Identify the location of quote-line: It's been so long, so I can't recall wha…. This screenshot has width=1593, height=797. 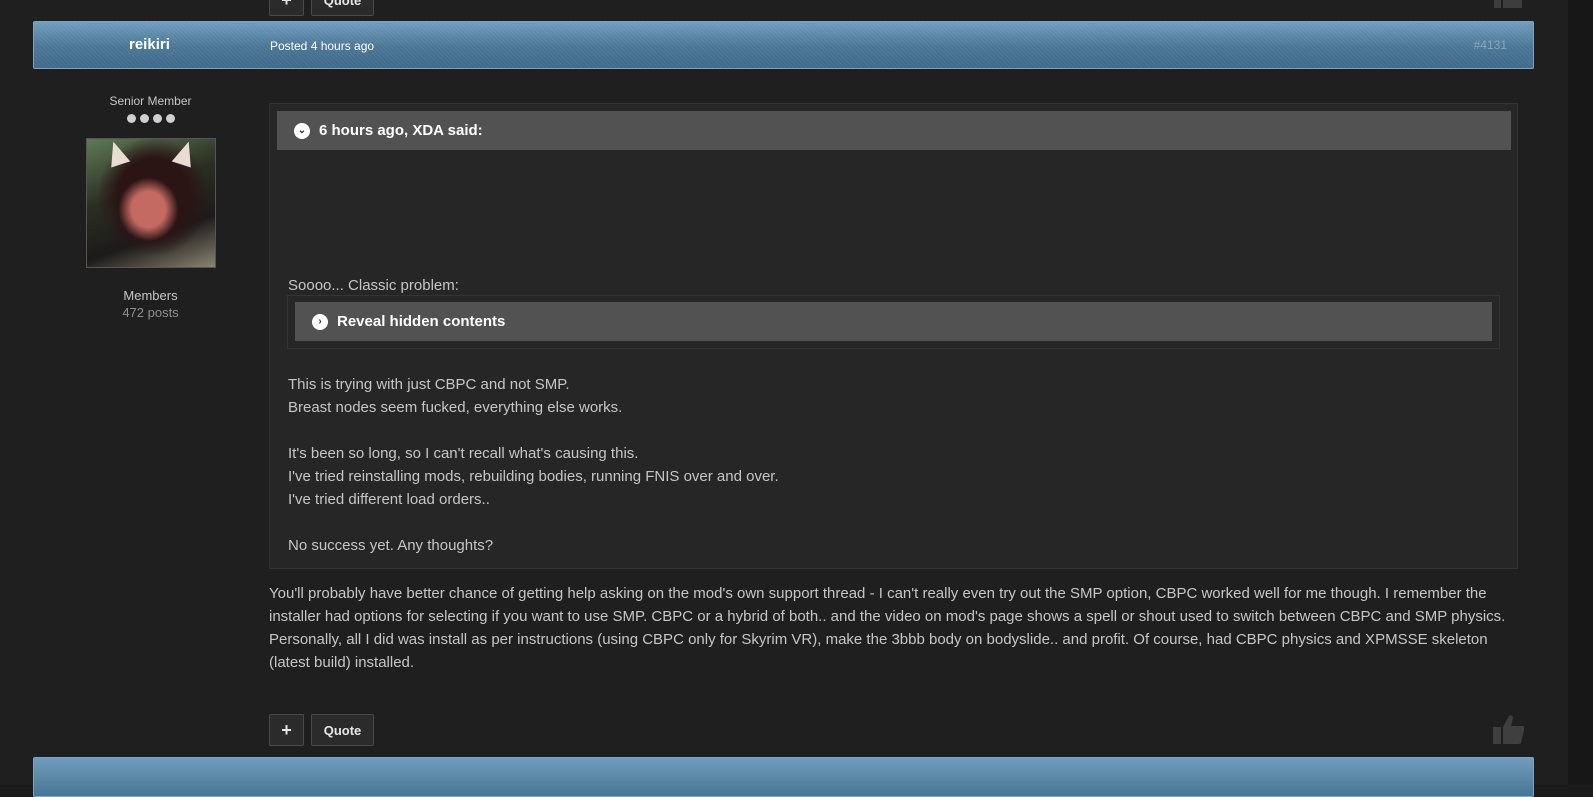
(463, 453).